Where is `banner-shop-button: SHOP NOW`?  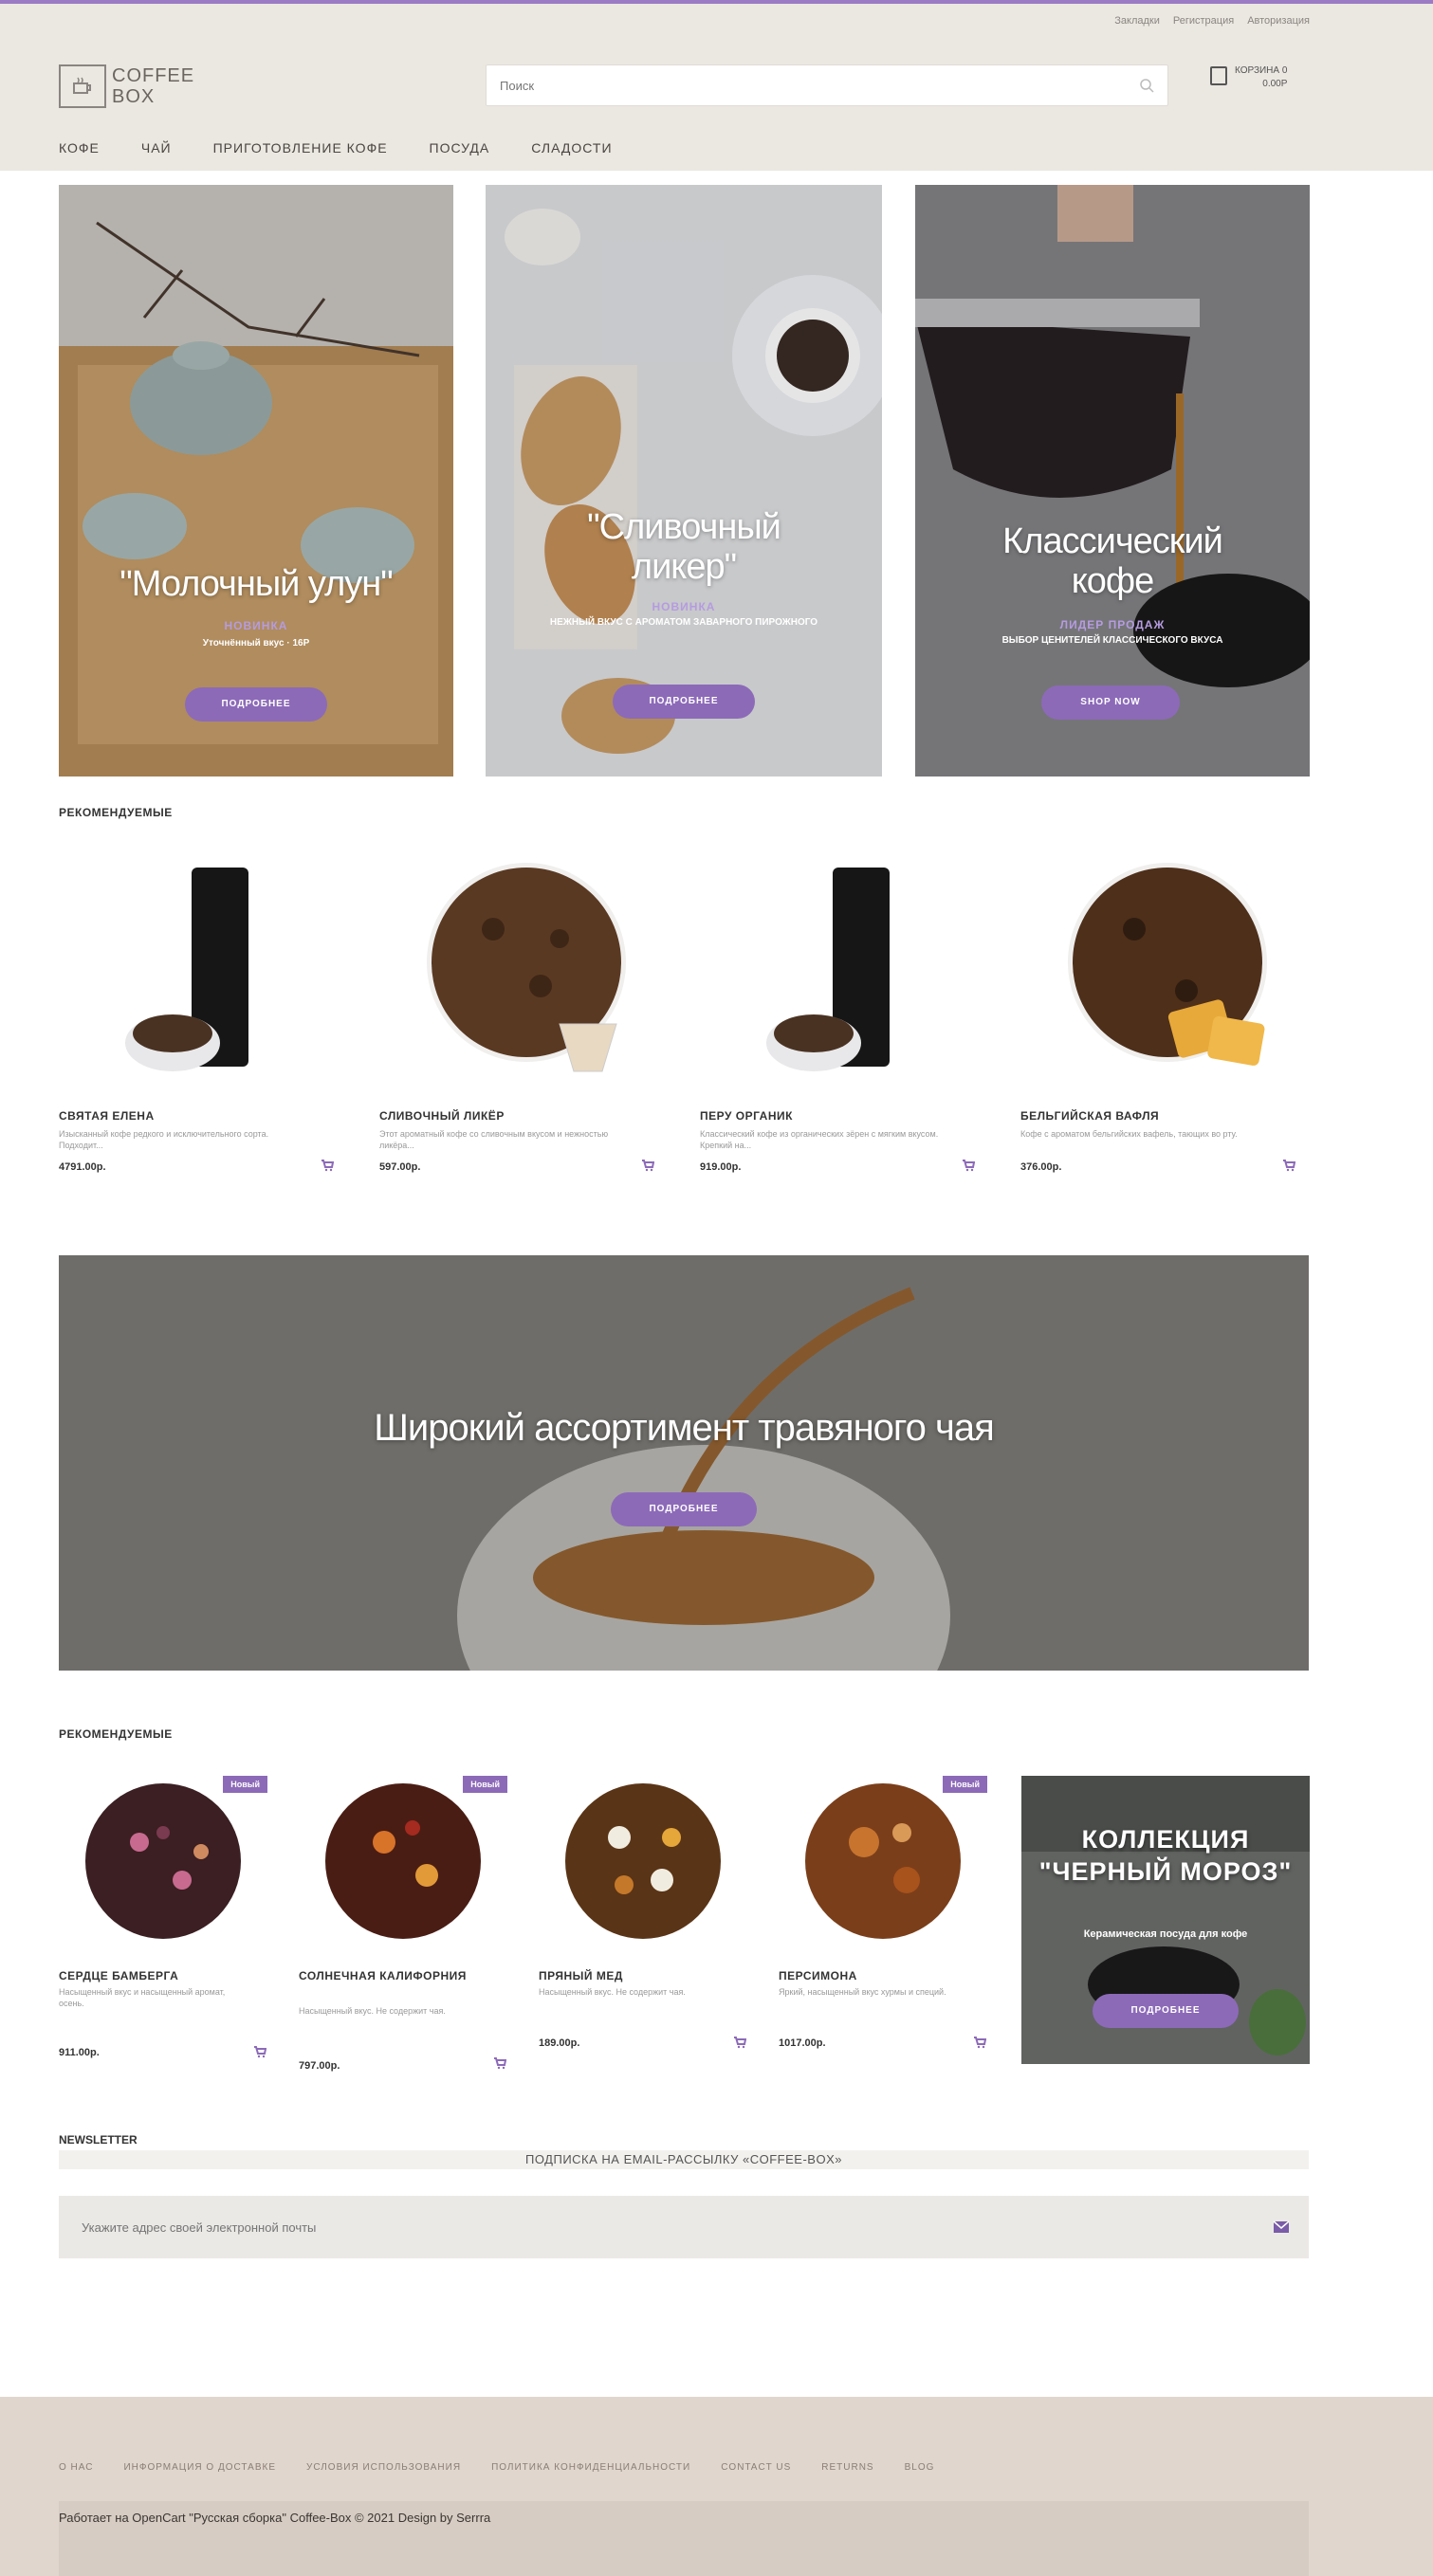
banner-shop-button: SHOP NOW is located at coordinates (1110, 702).